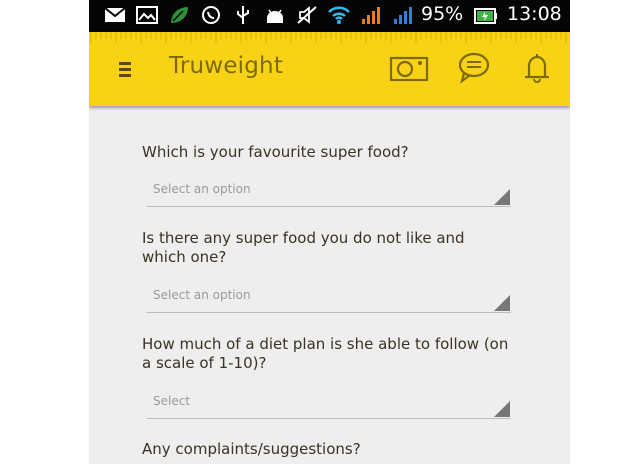 Image resolution: width=620 pixels, height=464 pixels. I want to click on battery-icon, so click(486, 16).